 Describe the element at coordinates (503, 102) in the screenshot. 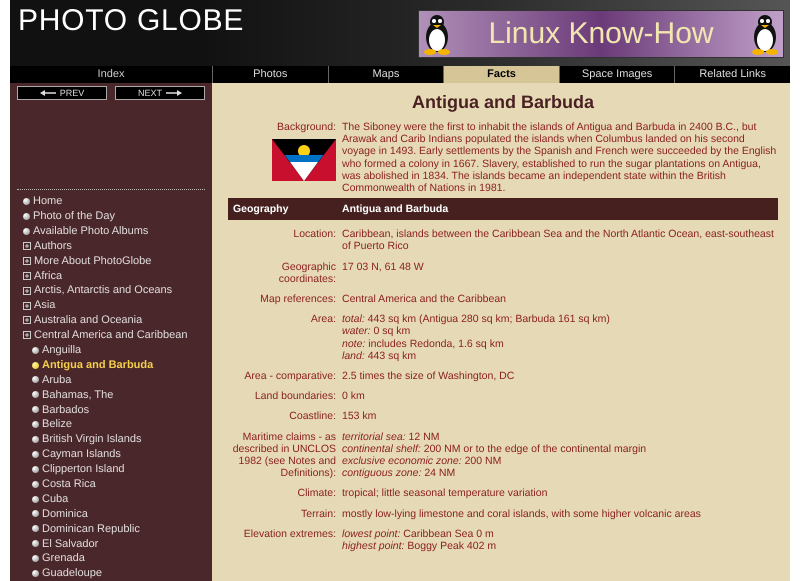

I see `page-title: Antigua and Barbuda` at that location.